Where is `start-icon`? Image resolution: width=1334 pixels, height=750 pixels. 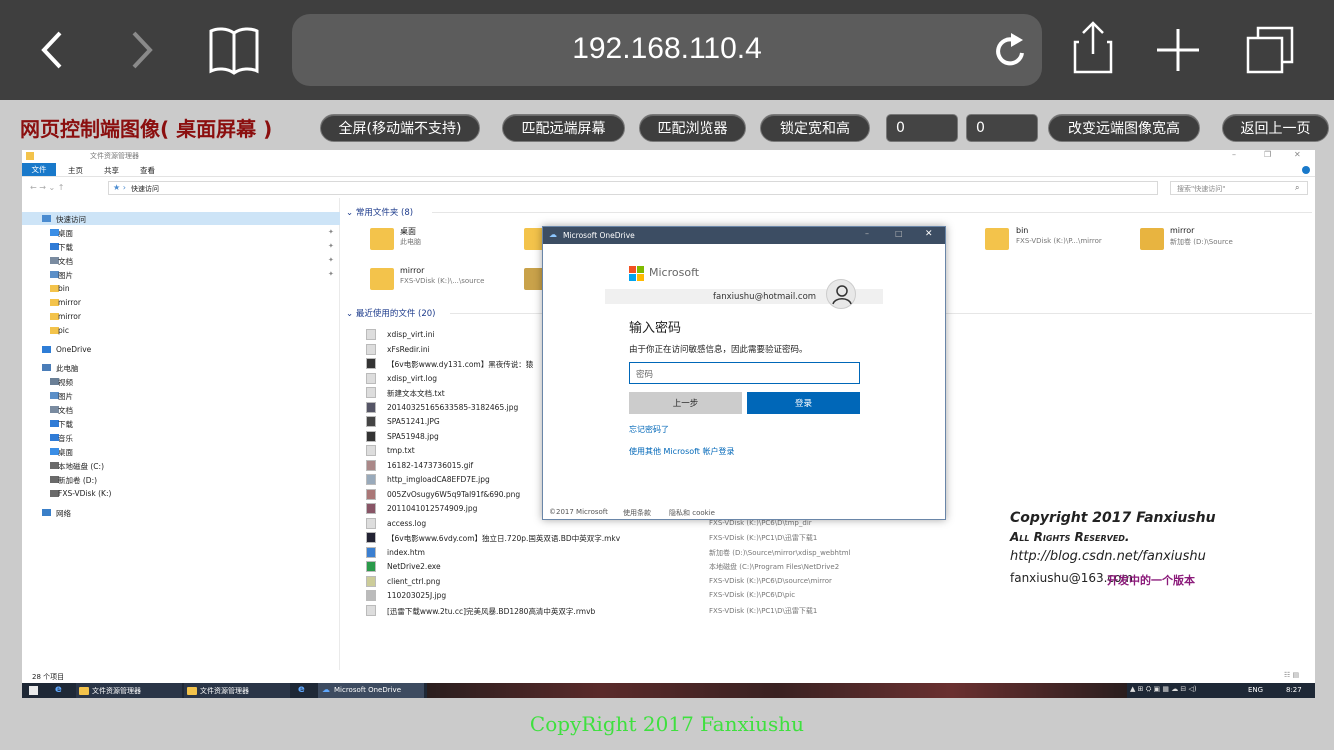
start-icon is located at coordinates (33, 690).